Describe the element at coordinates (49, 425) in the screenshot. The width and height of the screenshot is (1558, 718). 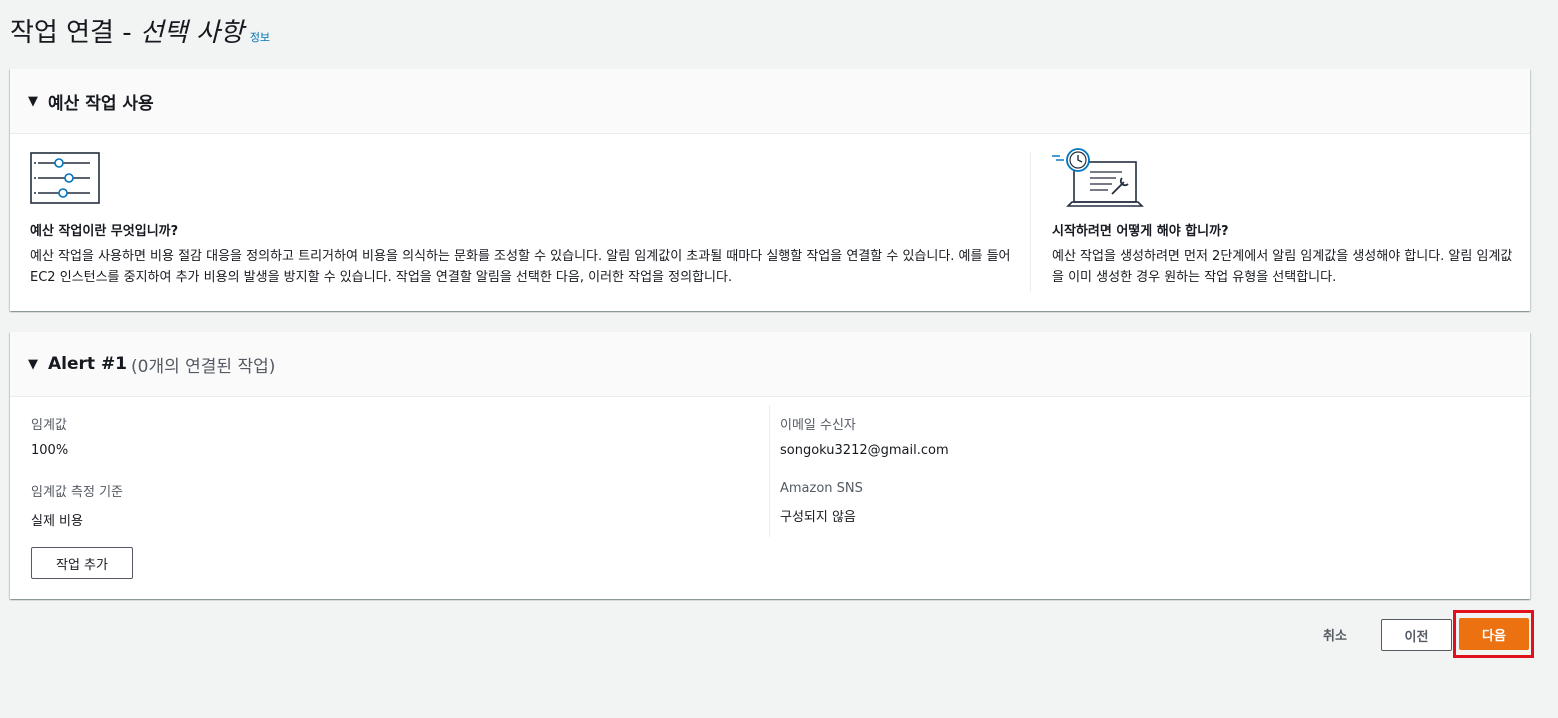
I see `threshold-label: 임계값` at that location.